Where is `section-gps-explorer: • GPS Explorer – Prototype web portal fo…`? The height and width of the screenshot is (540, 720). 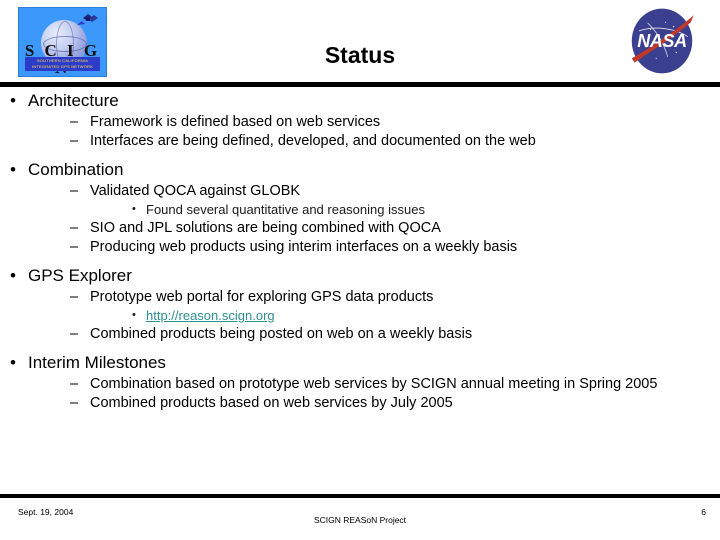
section-gps-explorer: • GPS Explorer – Prototype web portal fo… is located at coordinates (360, 304).